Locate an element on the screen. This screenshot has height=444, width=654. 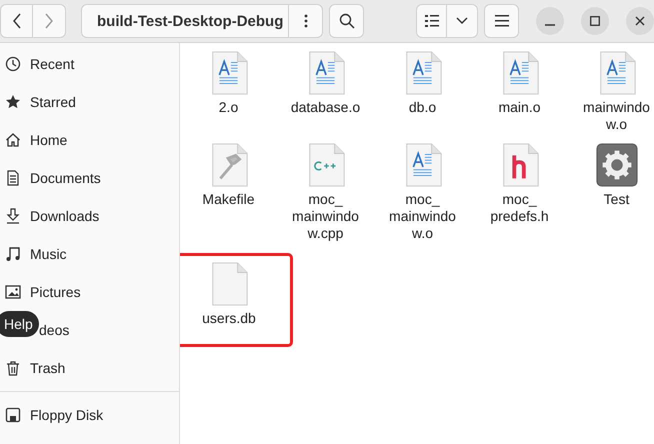
file-name: database.o is located at coordinates (325, 107).